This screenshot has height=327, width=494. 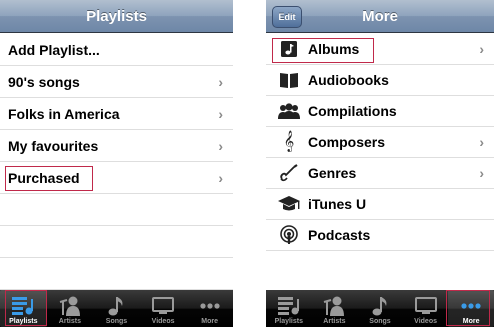 I want to click on playlist-row-90s-songs: 90's songs ›, so click(x=116, y=82).